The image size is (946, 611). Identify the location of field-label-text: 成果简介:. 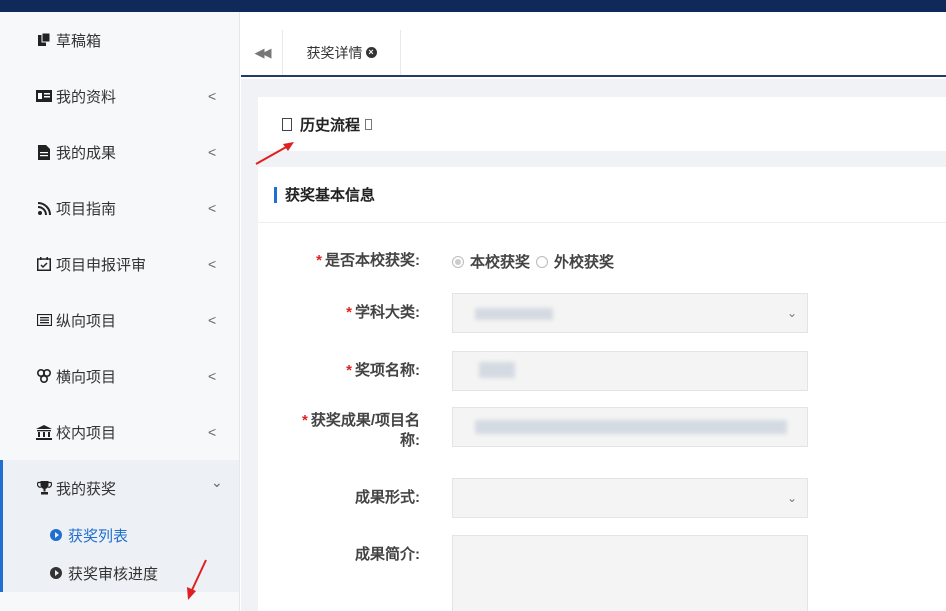
(387, 554).